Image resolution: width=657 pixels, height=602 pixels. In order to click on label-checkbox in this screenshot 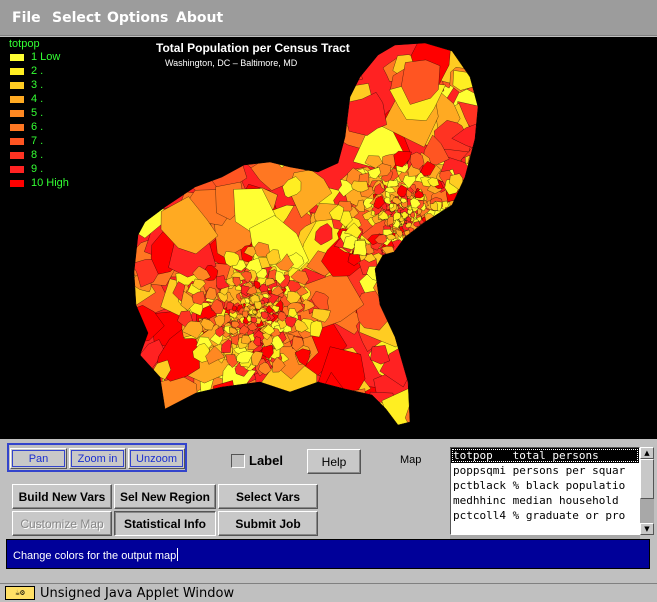, I will do `click(238, 460)`.